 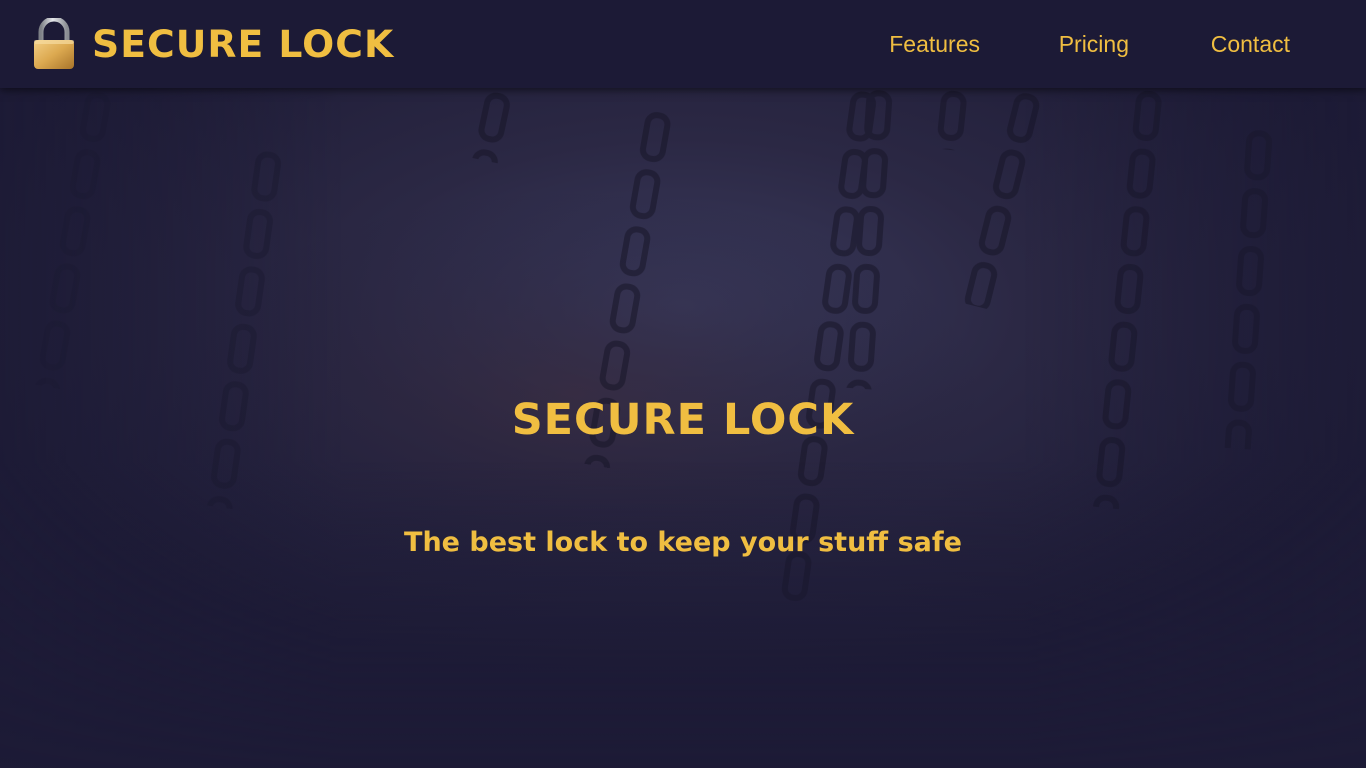 I want to click on navbar: SECURE LOCK Features Pricing Contact, so click(x=683, y=44).